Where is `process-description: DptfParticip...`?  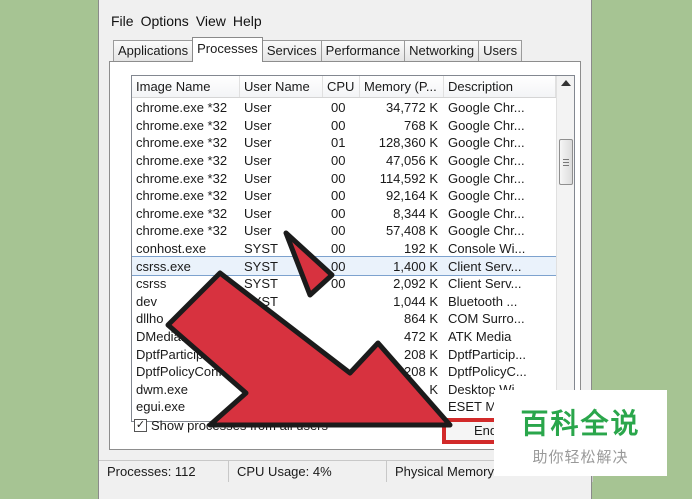
process-description: DptfParticip... is located at coordinates (487, 354).